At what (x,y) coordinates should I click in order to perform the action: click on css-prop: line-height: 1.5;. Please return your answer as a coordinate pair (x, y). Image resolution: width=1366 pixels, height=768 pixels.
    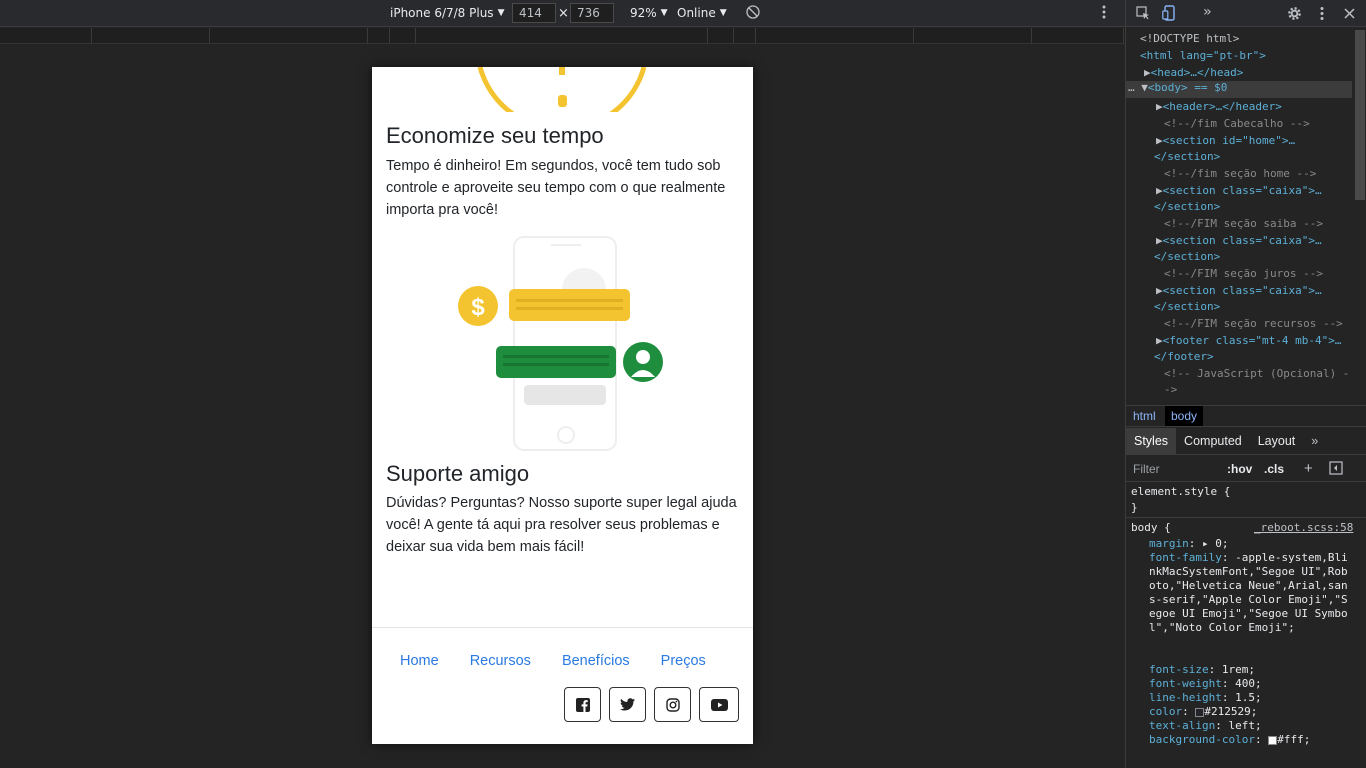
    Looking at the image, I should click on (1205, 698).